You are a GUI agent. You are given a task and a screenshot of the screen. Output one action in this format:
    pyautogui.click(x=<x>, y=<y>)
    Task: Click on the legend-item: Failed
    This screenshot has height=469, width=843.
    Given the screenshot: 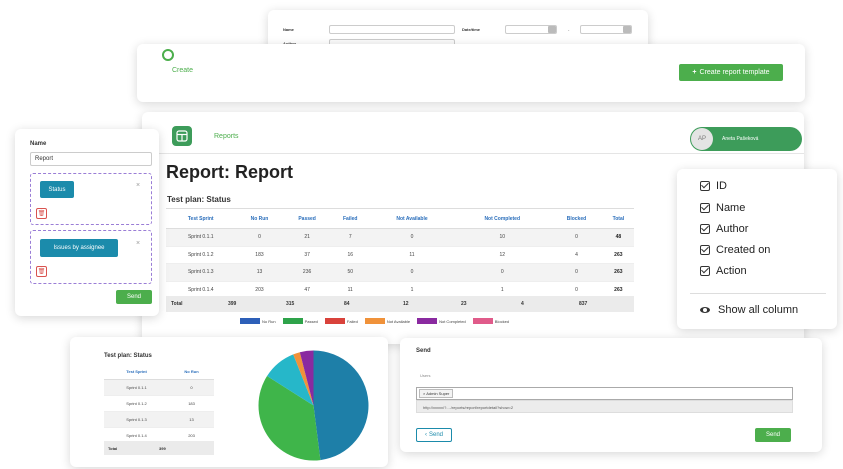 What is the action you would take?
    pyautogui.click(x=341, y=321)
    